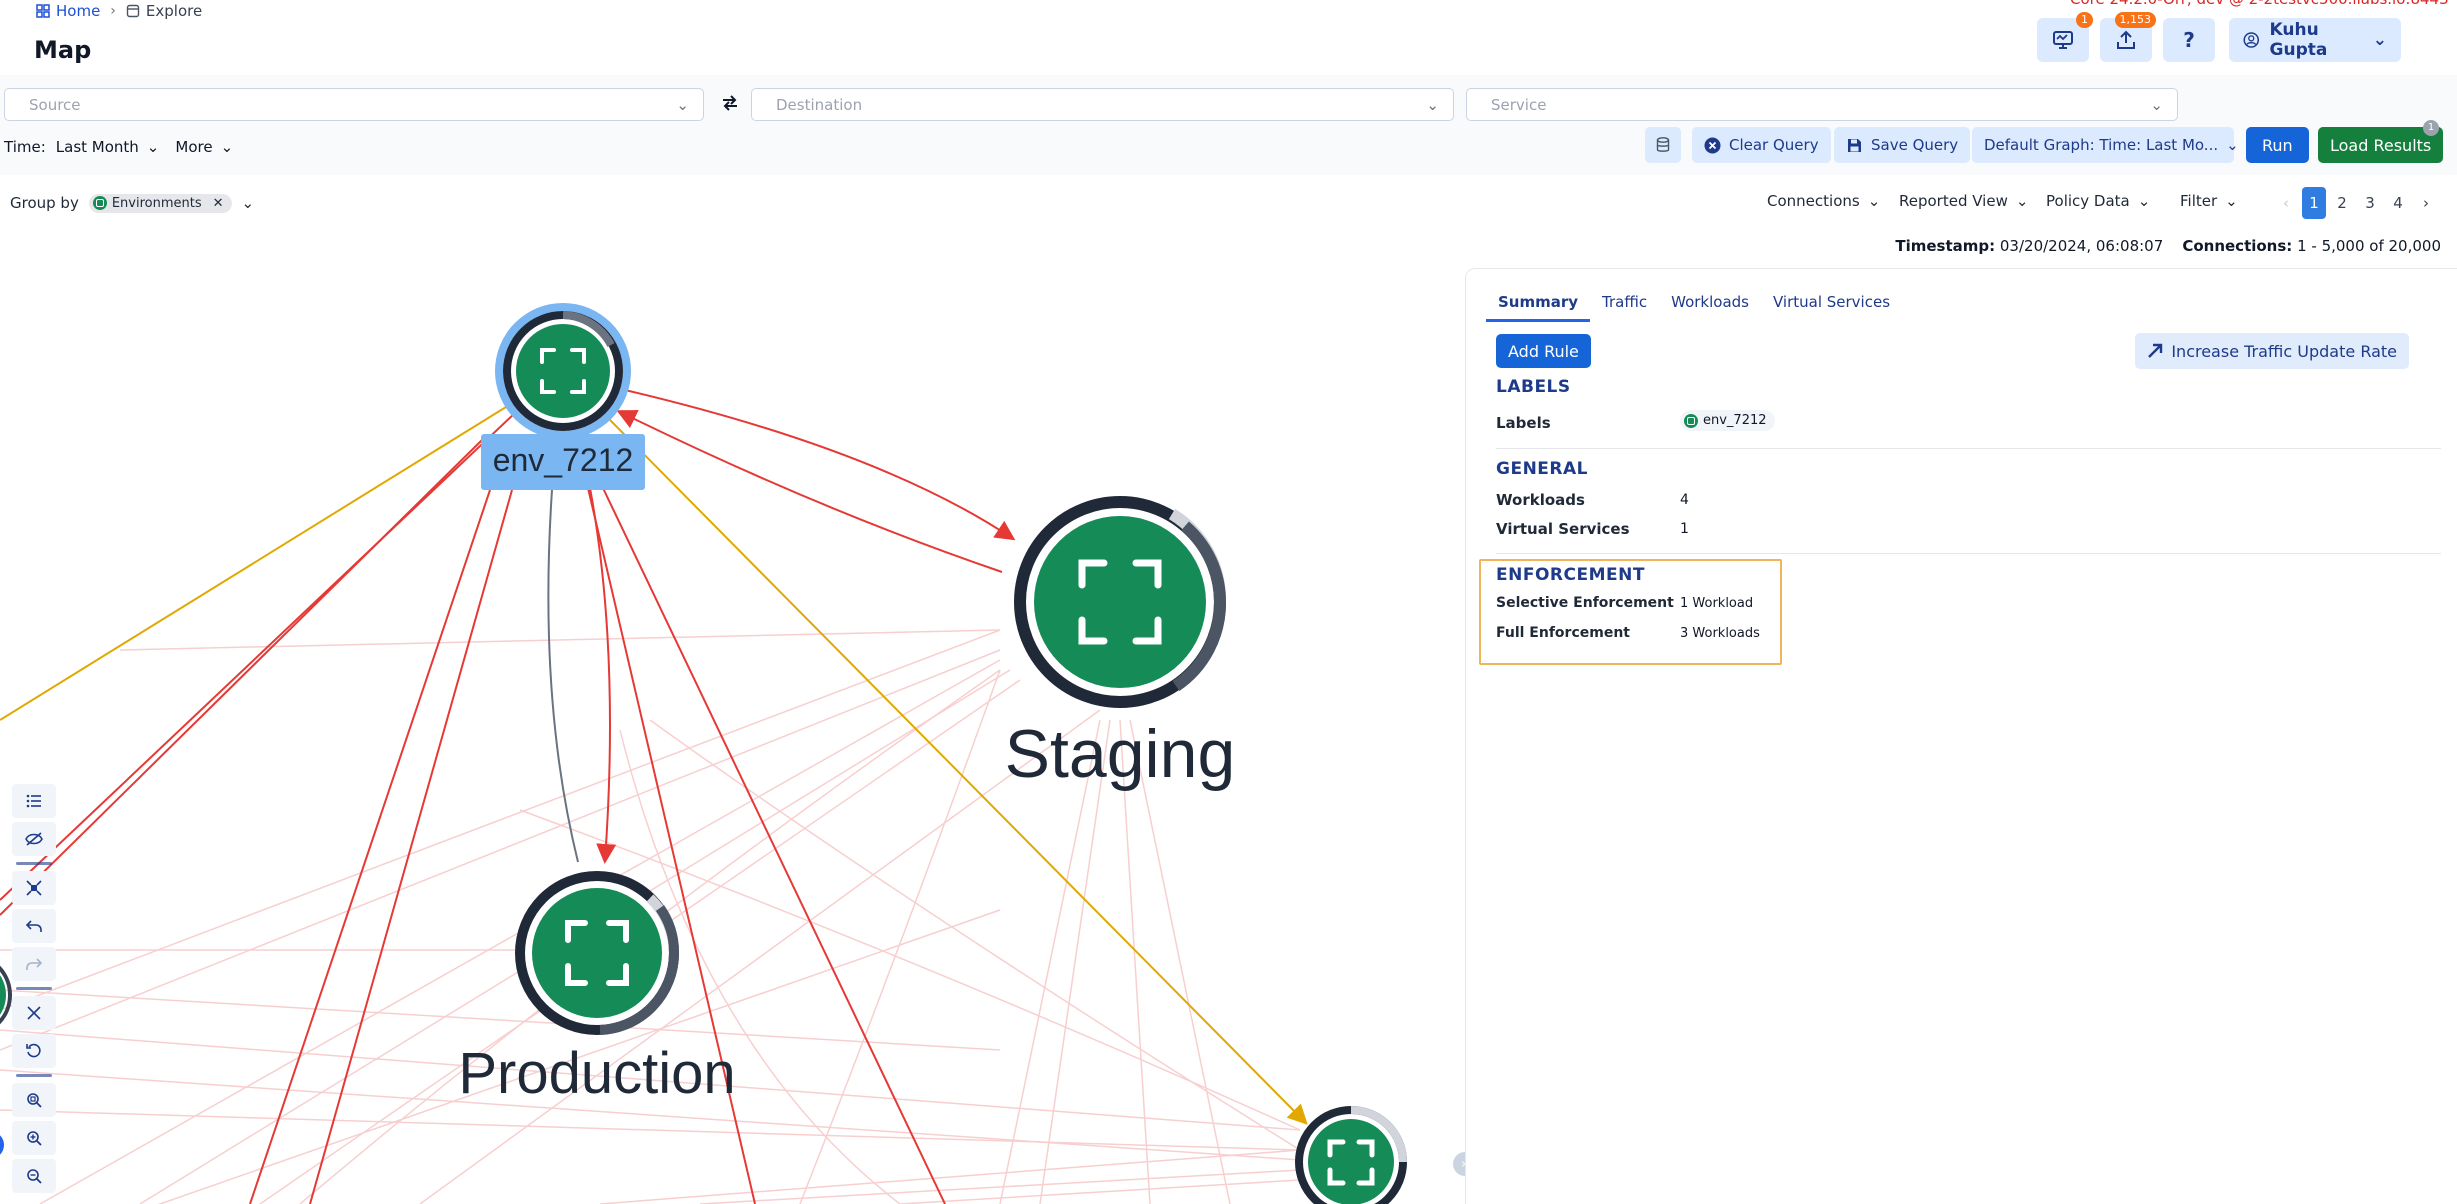 This screenshot has width=2457, height=1204. What do you see at coordinates (1710, 307) in the screenshot?
I see `tab-workloads: Workloads` at bounding box center [1710, 307].